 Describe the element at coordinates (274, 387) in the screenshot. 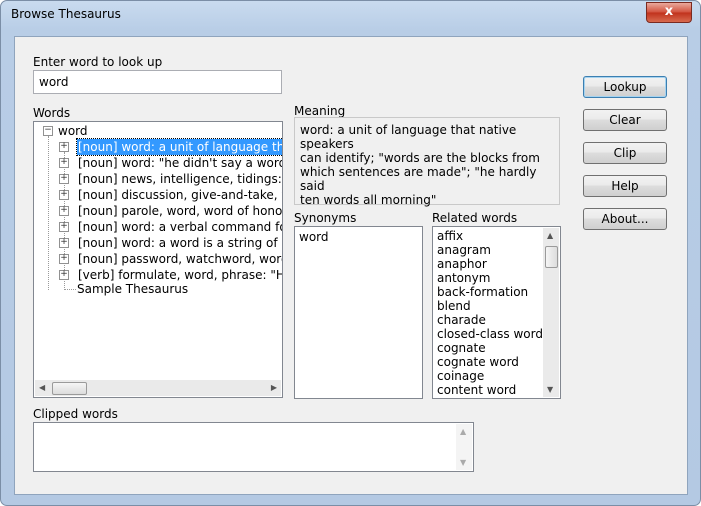

I see `scroll-right-icon: ▶` at that location.